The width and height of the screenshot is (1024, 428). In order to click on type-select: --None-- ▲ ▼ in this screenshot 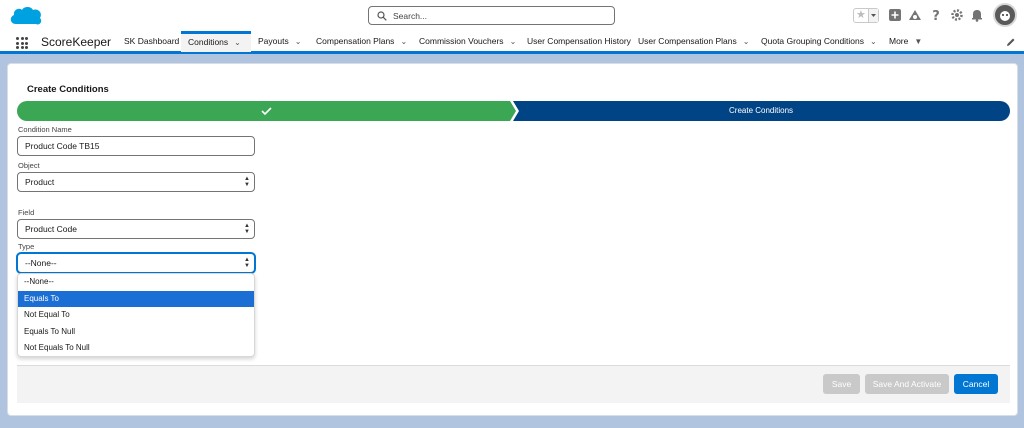, I will do `click(136, 263)`.